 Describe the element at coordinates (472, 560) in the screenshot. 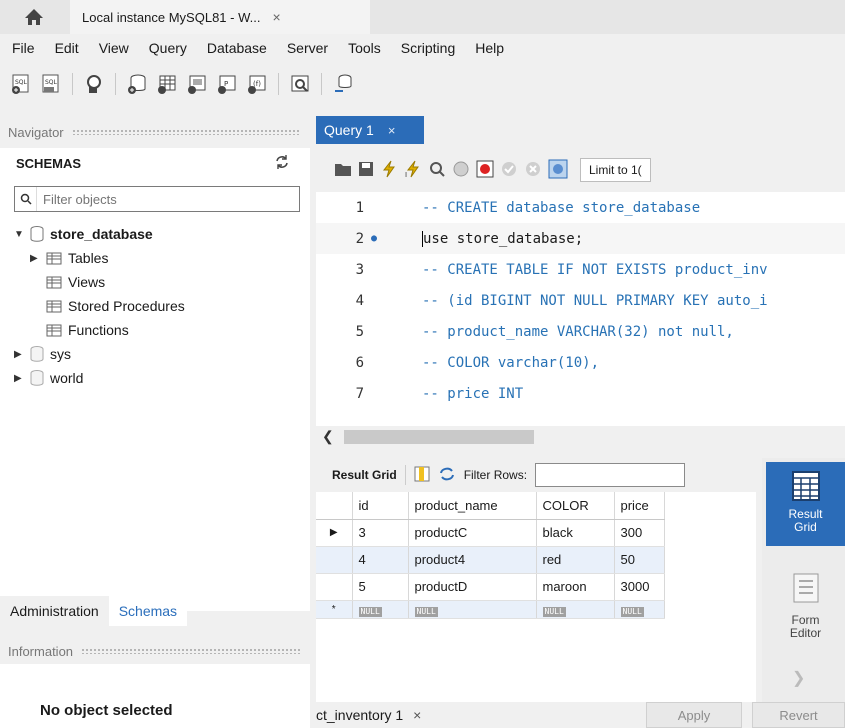

I see `cell-product-name: product4` at that location.